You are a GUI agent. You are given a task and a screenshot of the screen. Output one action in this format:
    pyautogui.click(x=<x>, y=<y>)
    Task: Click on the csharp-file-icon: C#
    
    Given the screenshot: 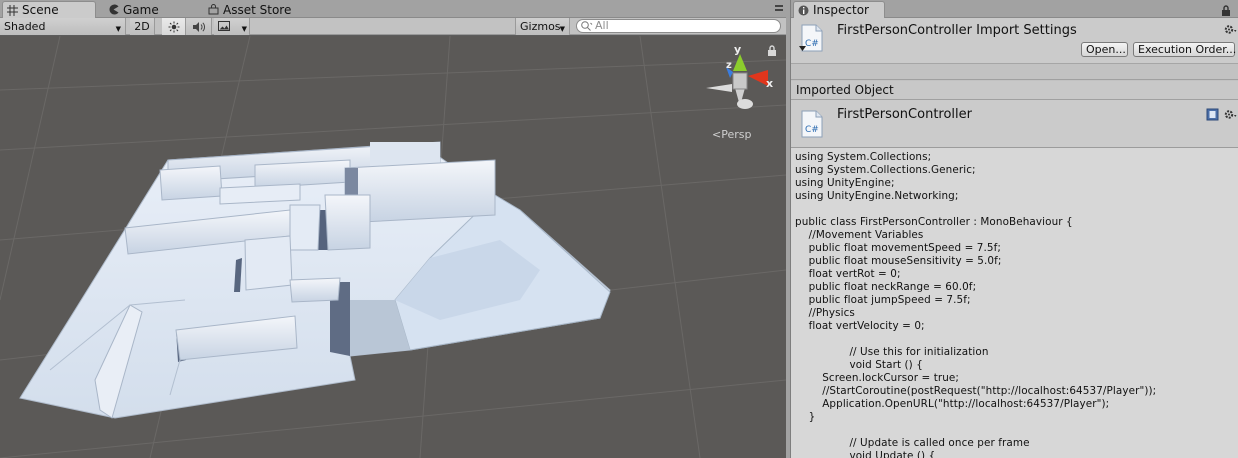 What is the action you would take?
    pyautogui.click(x=812, y=124)
    